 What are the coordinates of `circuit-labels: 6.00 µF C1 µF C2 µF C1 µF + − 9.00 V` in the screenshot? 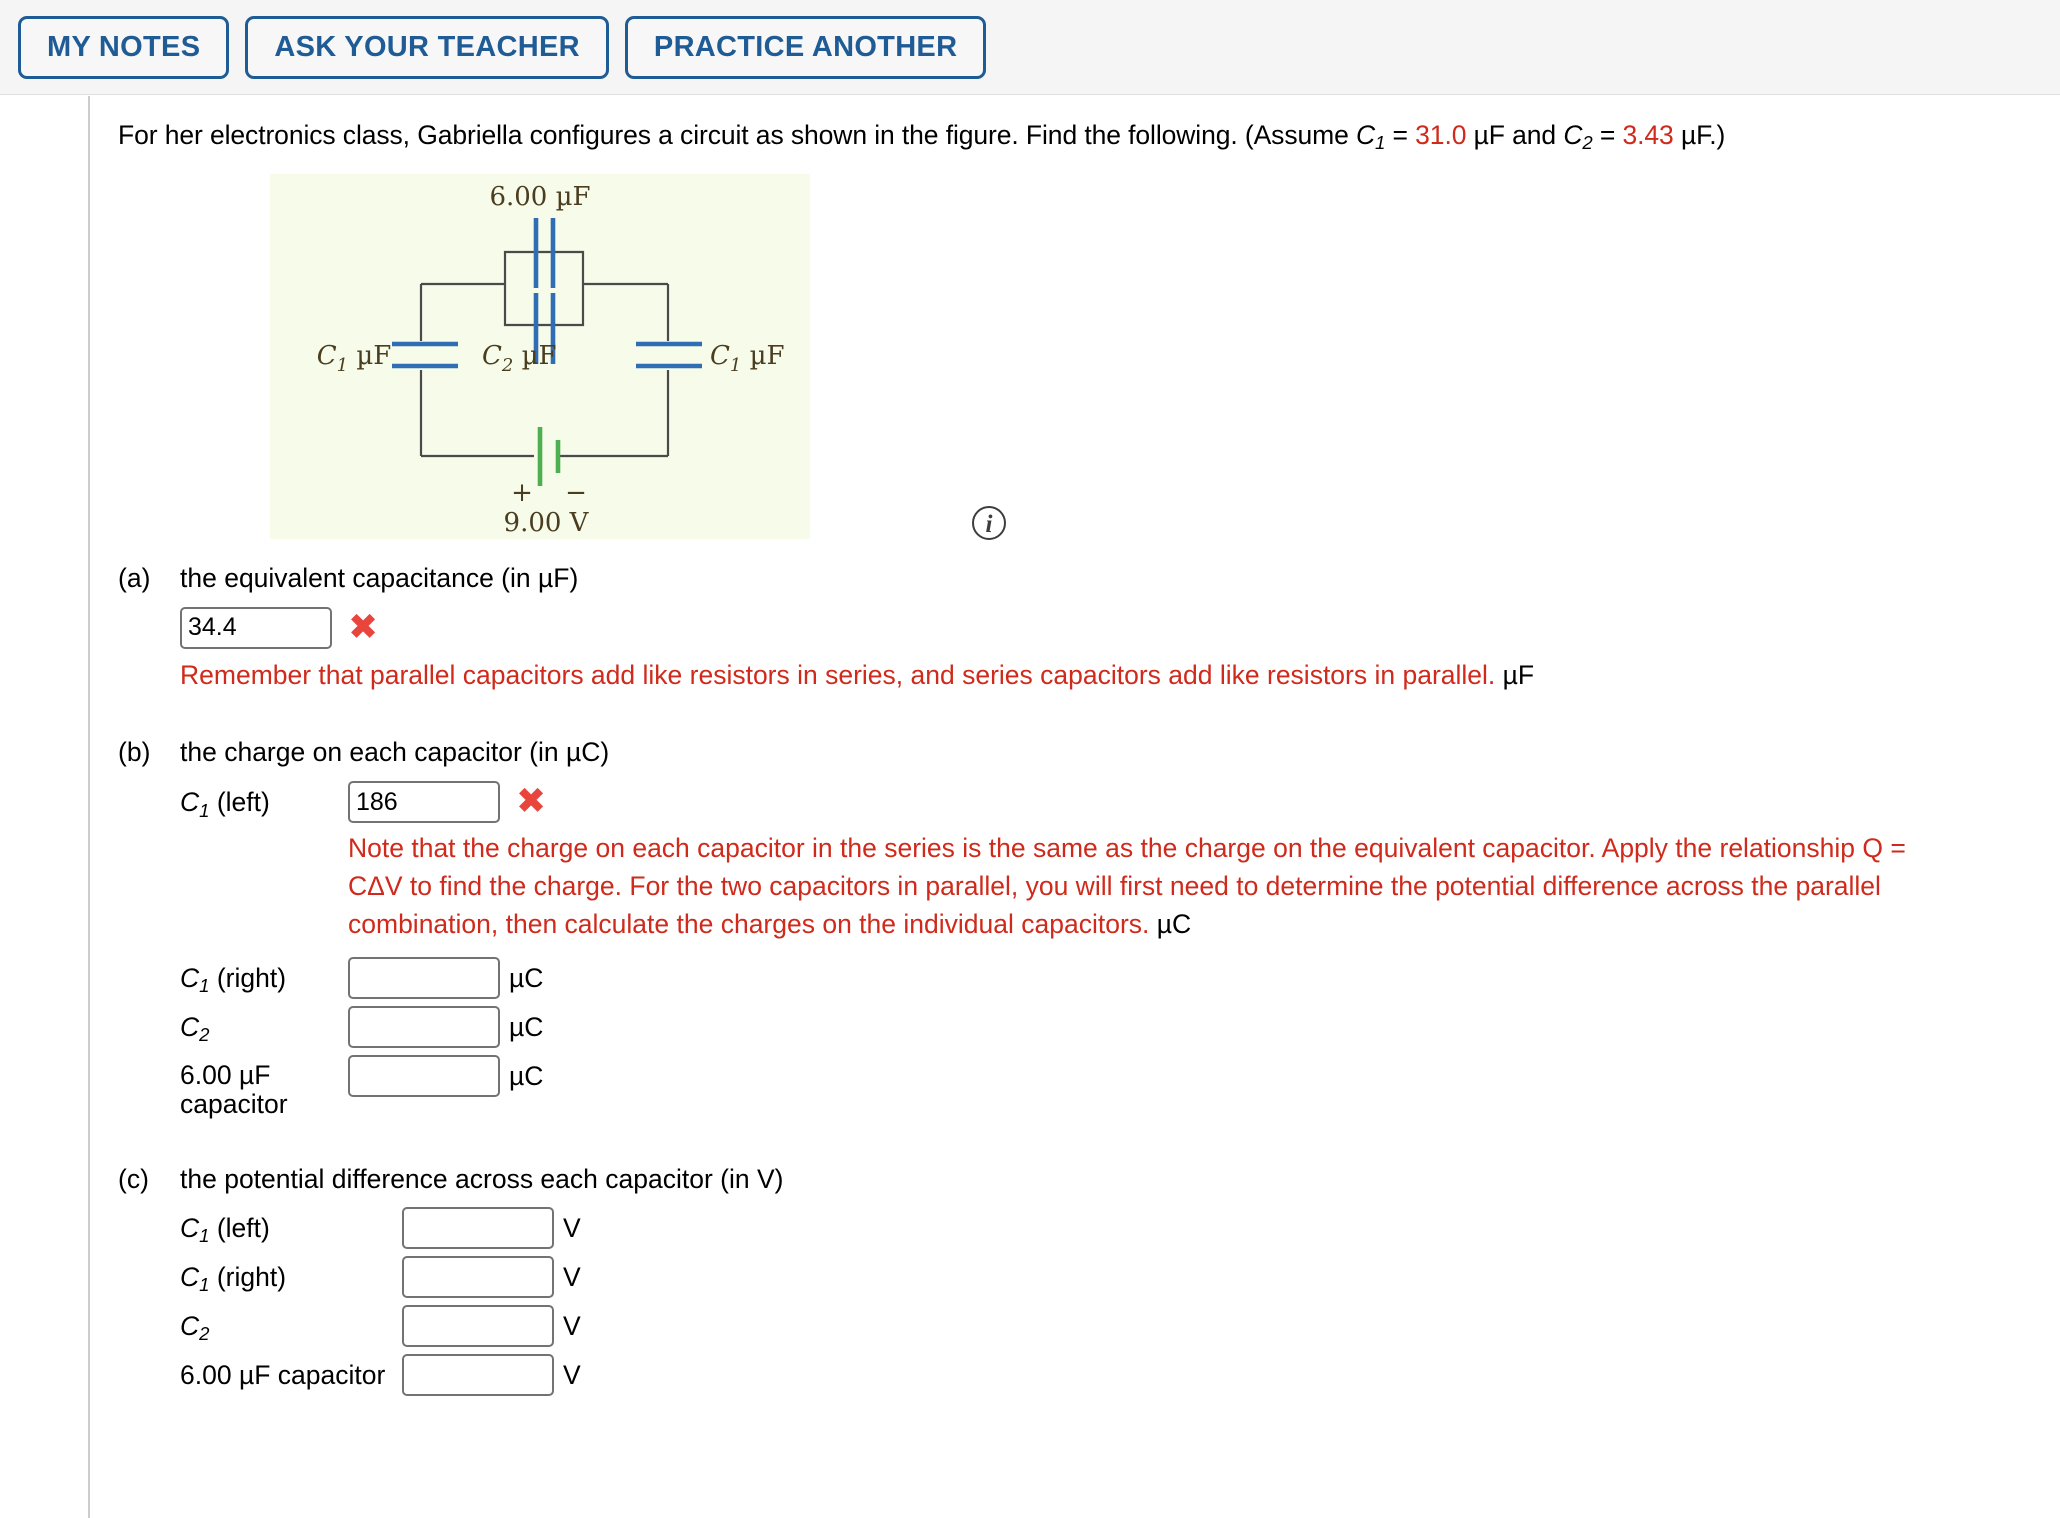 It's located at (551, 360).